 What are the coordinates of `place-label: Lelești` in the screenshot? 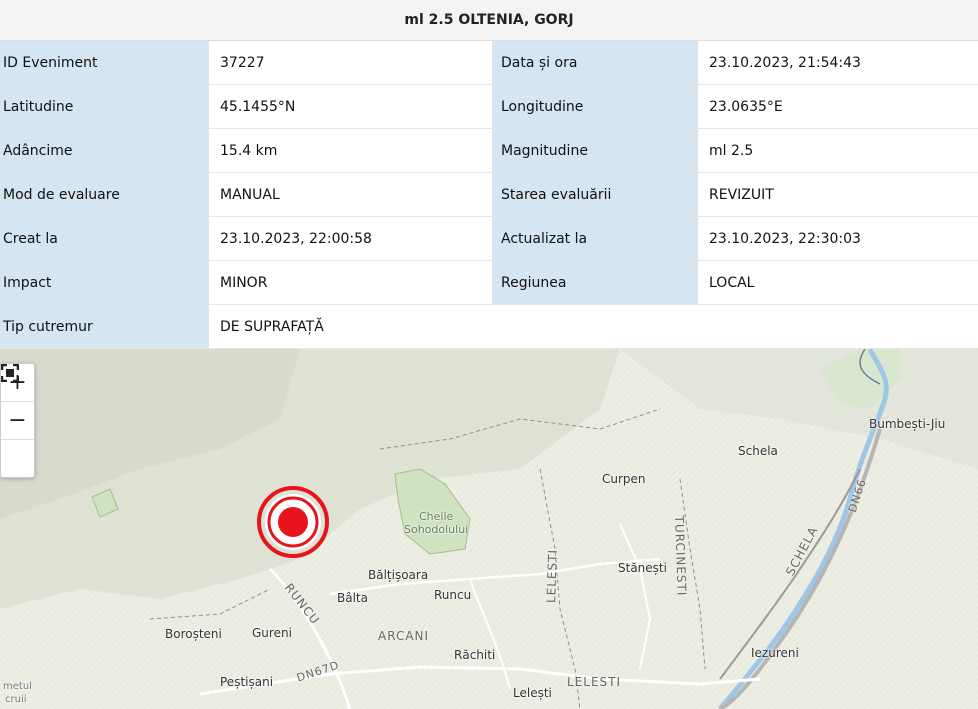 It's located at (532, 693).